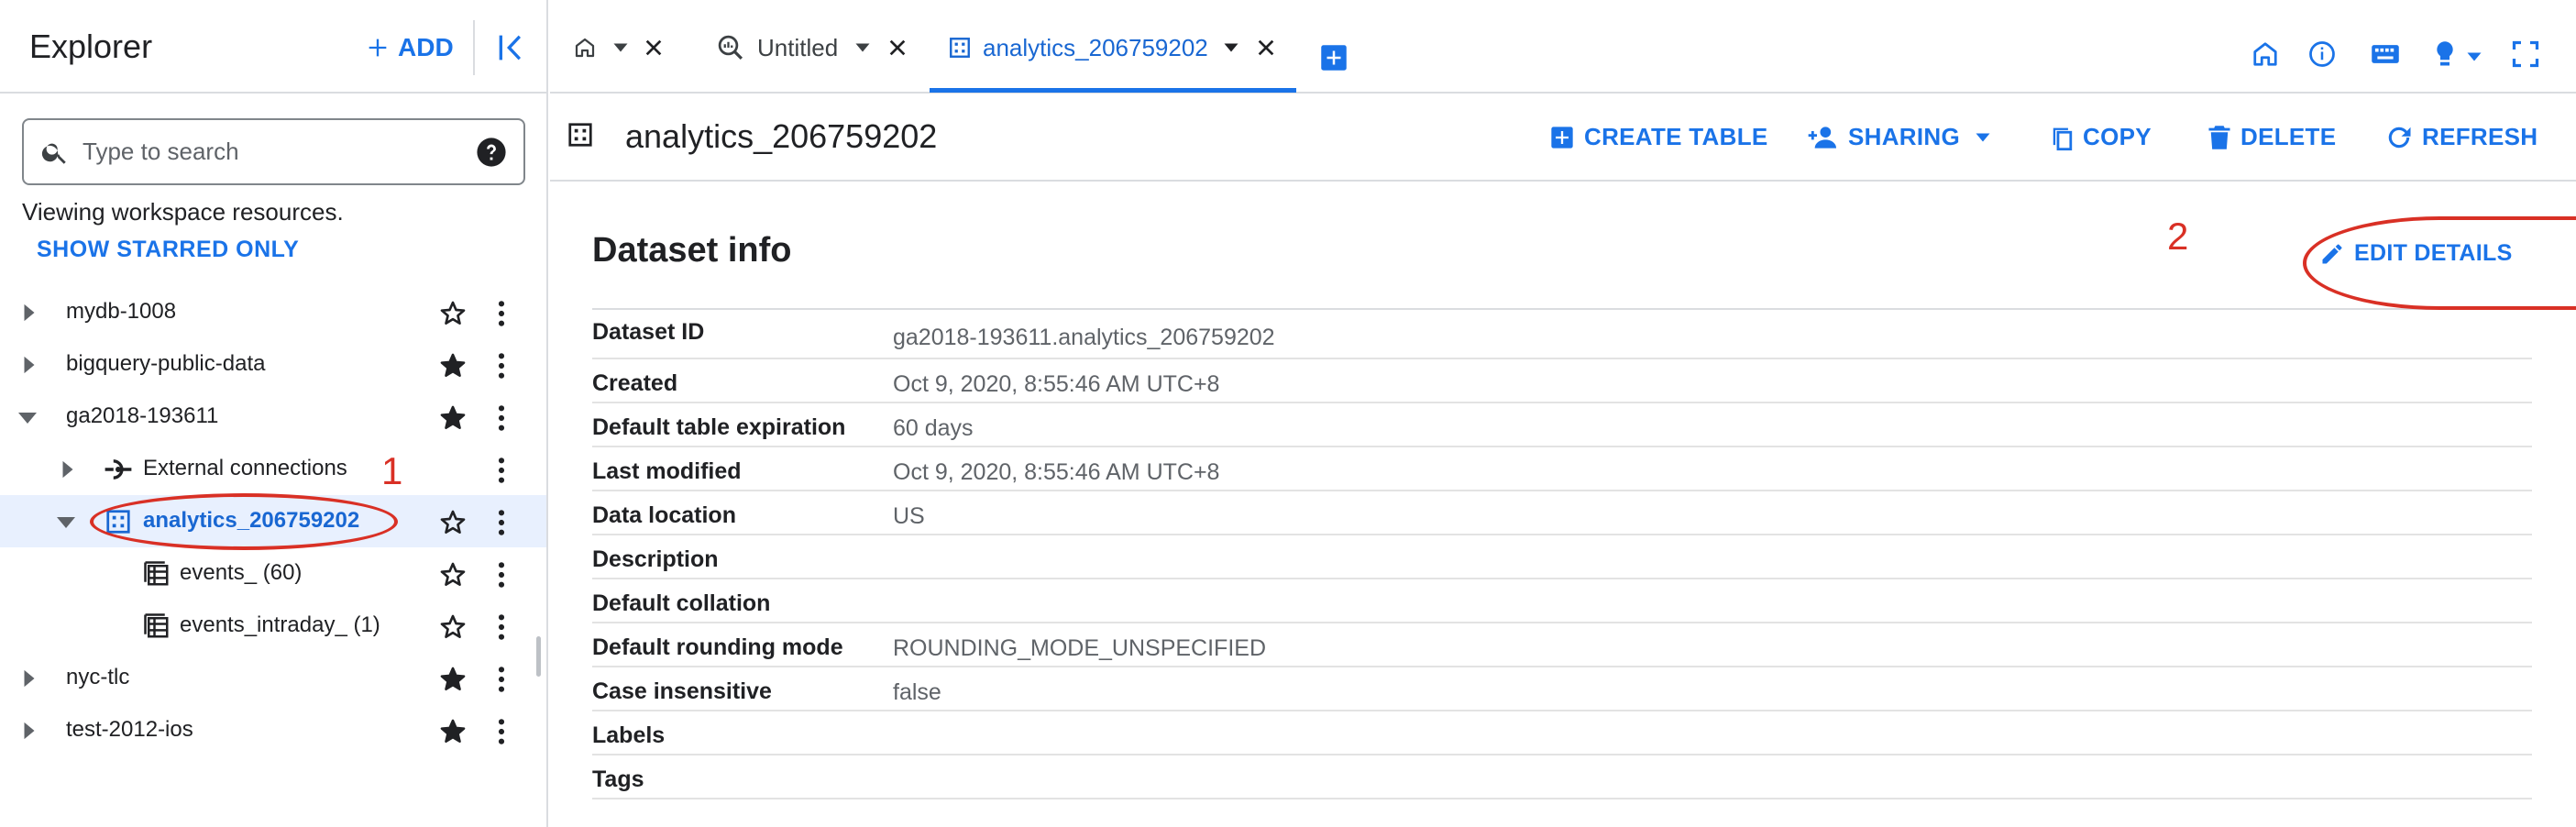  What do you see at coordinates (274, 47) in the screenshot?
I see `explorer-header: Explorer ADD` at bounding box center [274, 47].